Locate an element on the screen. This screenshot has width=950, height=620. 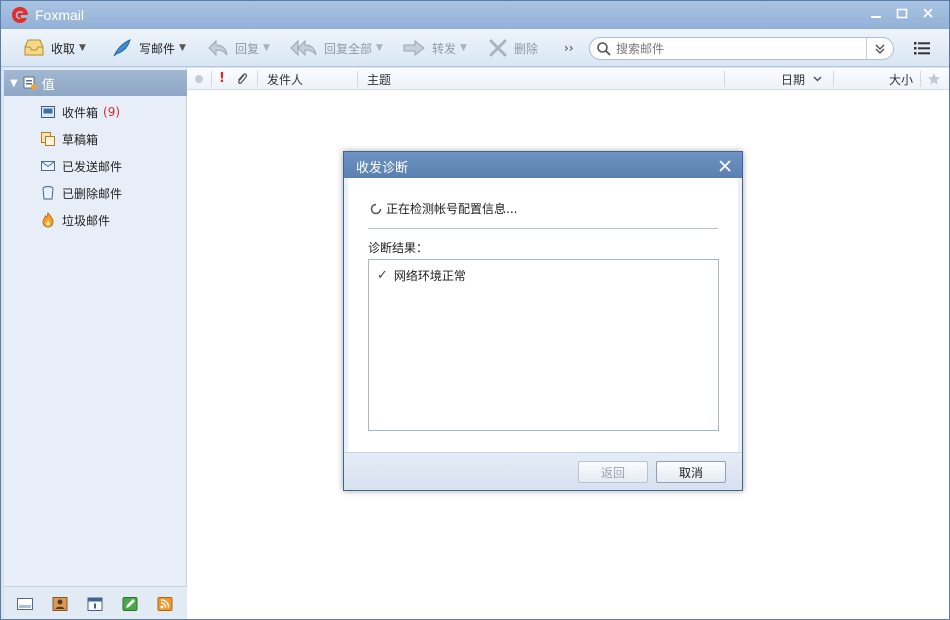
size-column-header: 大小 is located at coordinates (901, 79).